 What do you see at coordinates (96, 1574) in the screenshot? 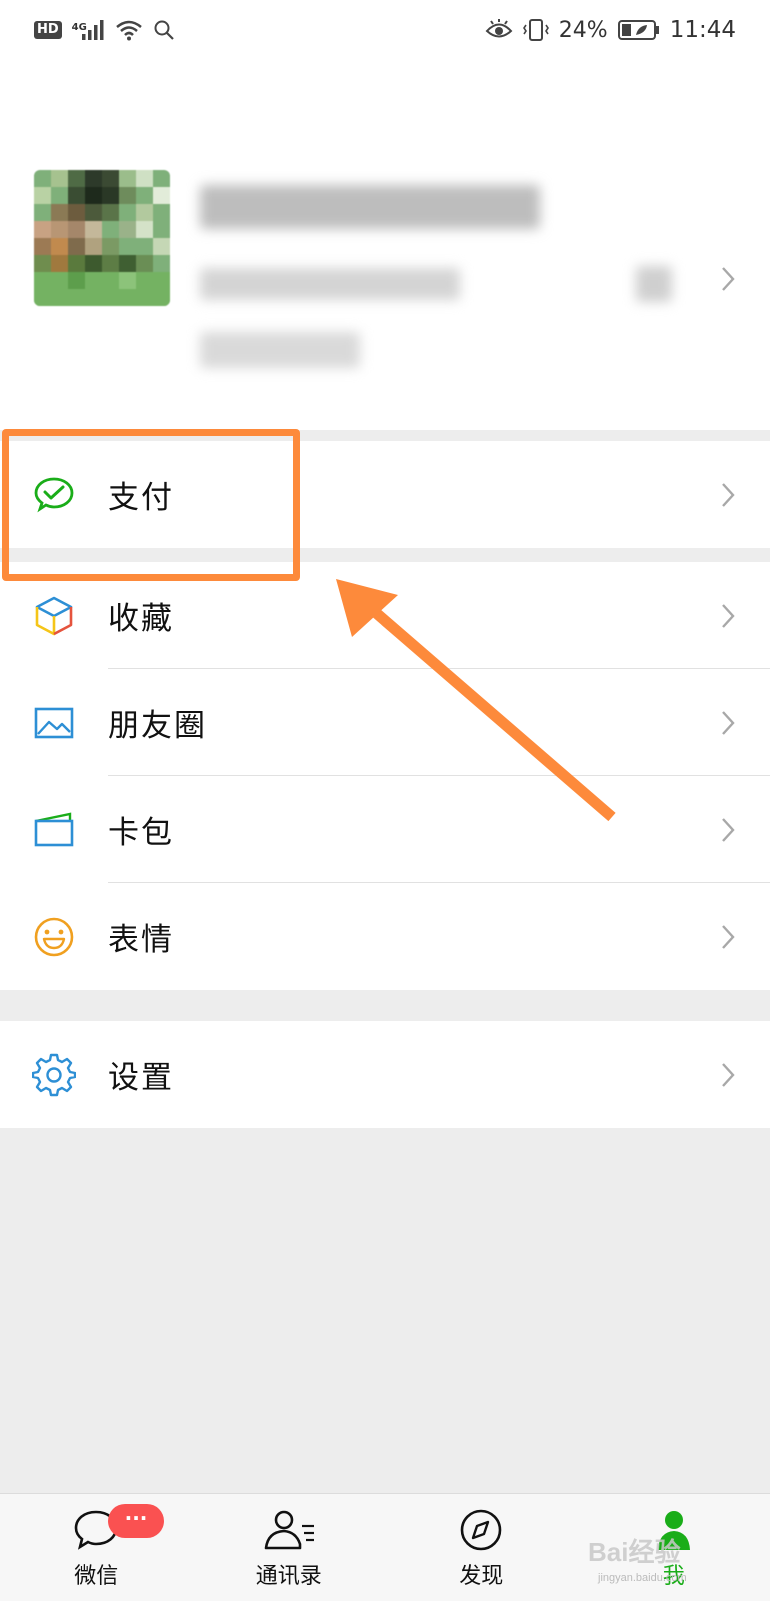
I see `tab-chats-label: 微信` at bounding box center [96, 1574].